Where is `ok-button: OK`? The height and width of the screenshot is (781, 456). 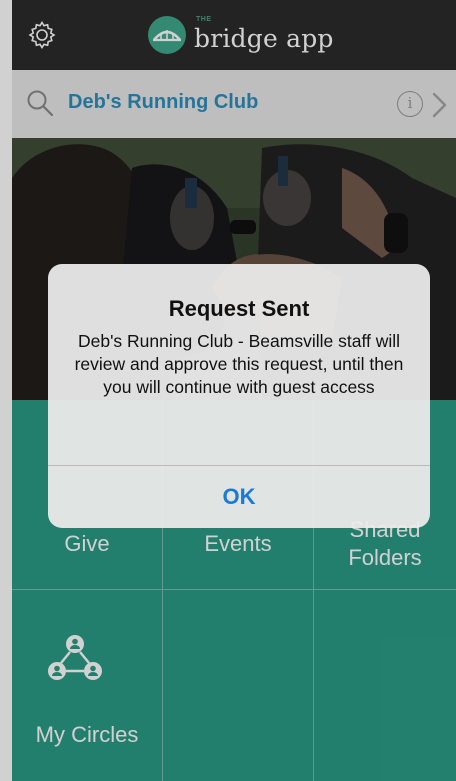
ok-button: OK is located at coordinates (239, 497).